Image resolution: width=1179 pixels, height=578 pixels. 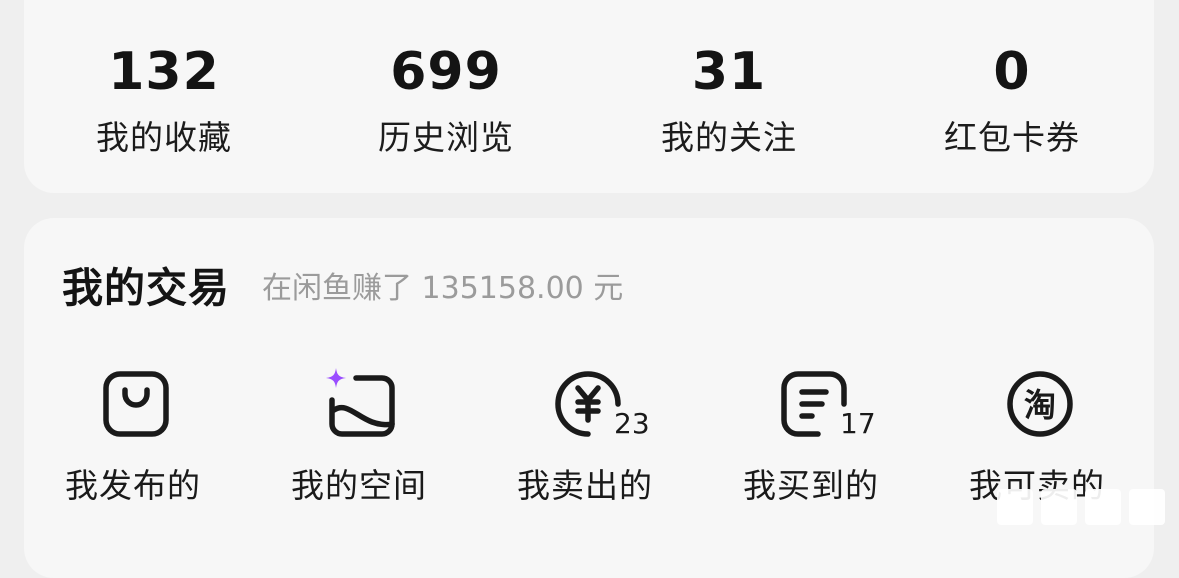 I want to click on stat-following: 31 我的关注, so click(x=729, y=96).